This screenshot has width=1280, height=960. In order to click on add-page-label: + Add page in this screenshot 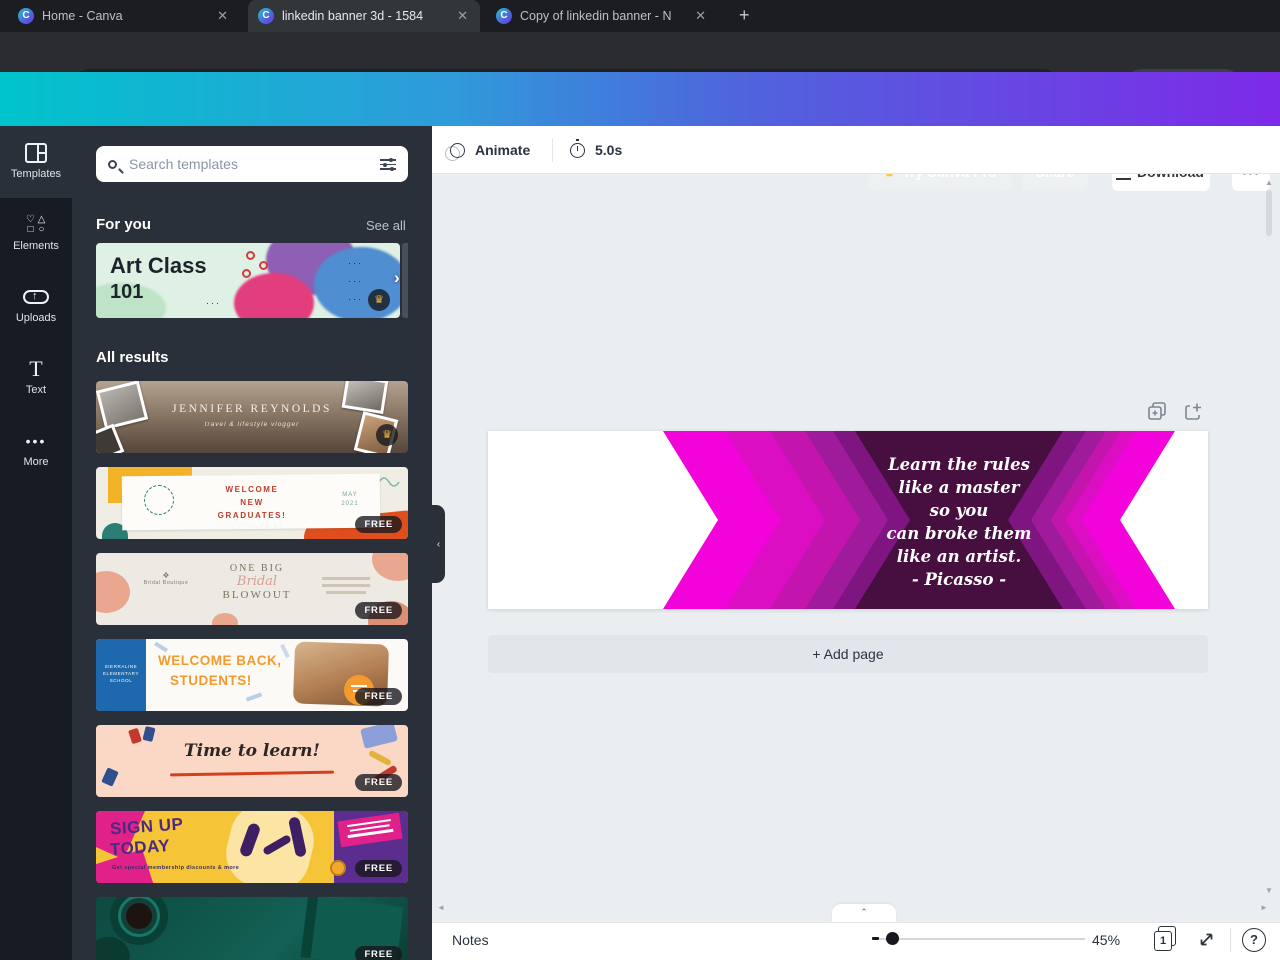, I will do `click(848, 654)`.